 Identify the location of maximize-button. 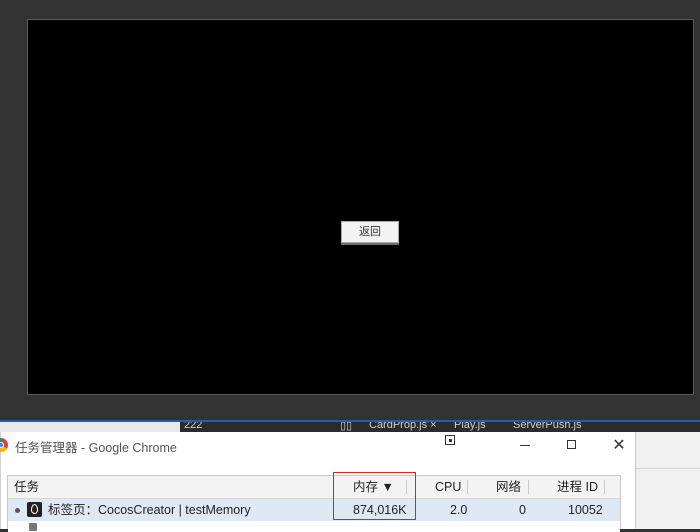
(572, 445).